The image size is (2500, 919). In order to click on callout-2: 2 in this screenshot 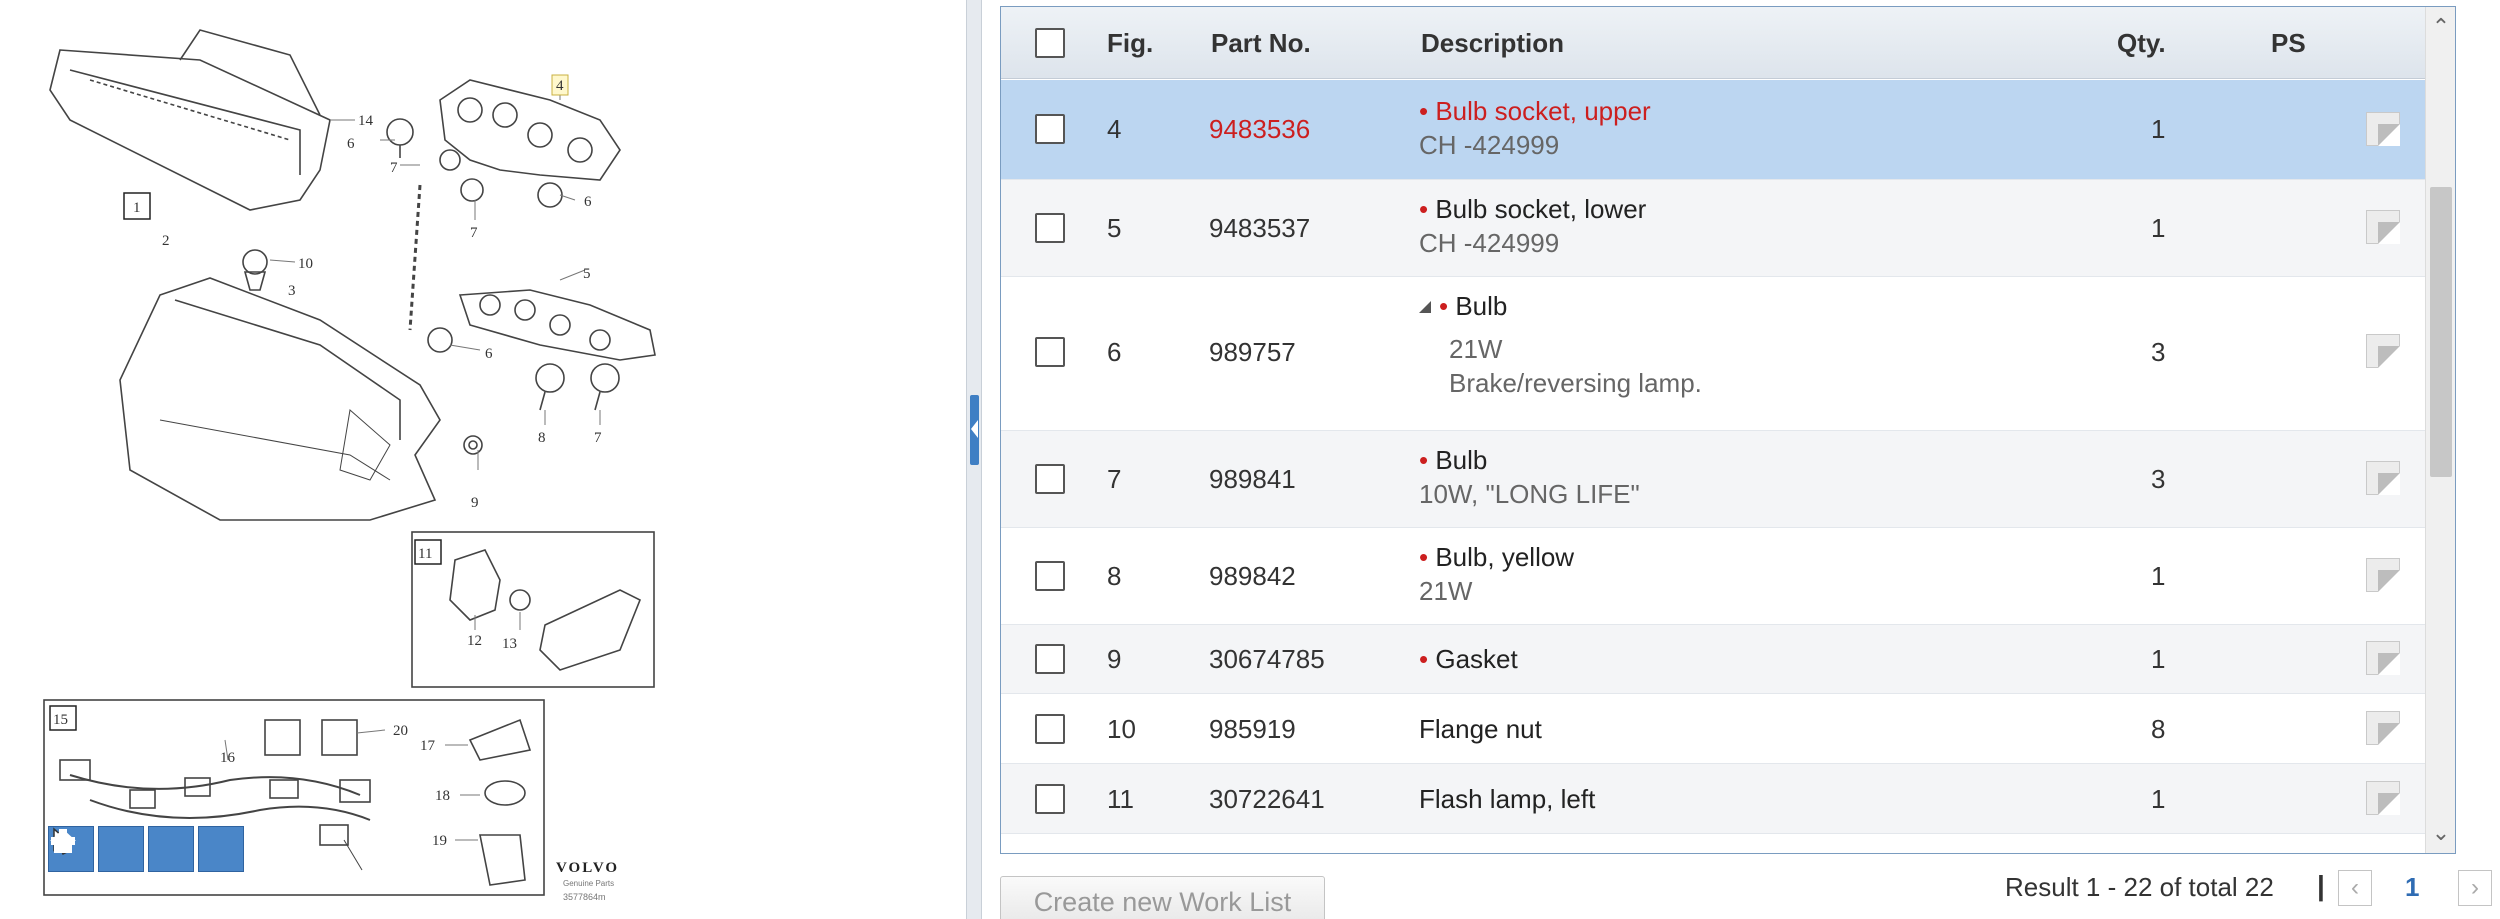, I will do `click(166, 241)`.